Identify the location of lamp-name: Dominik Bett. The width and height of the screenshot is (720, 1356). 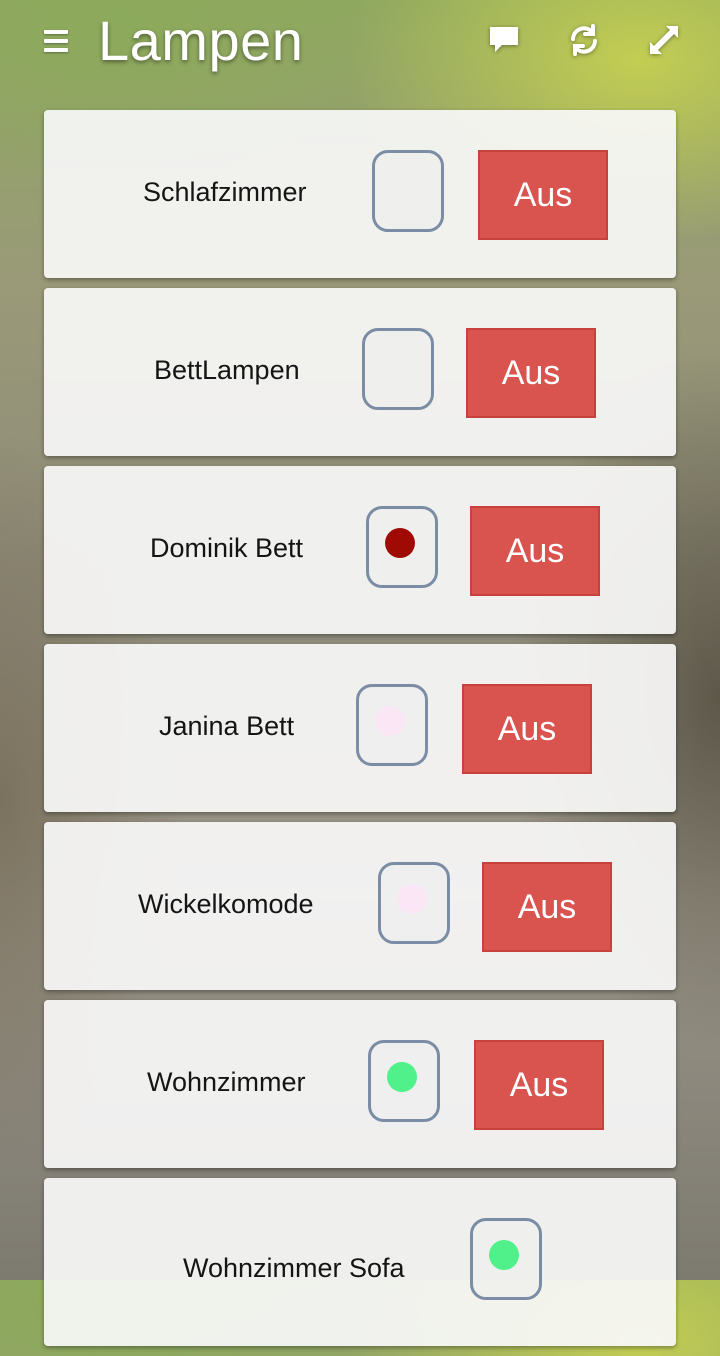
(227, 548).